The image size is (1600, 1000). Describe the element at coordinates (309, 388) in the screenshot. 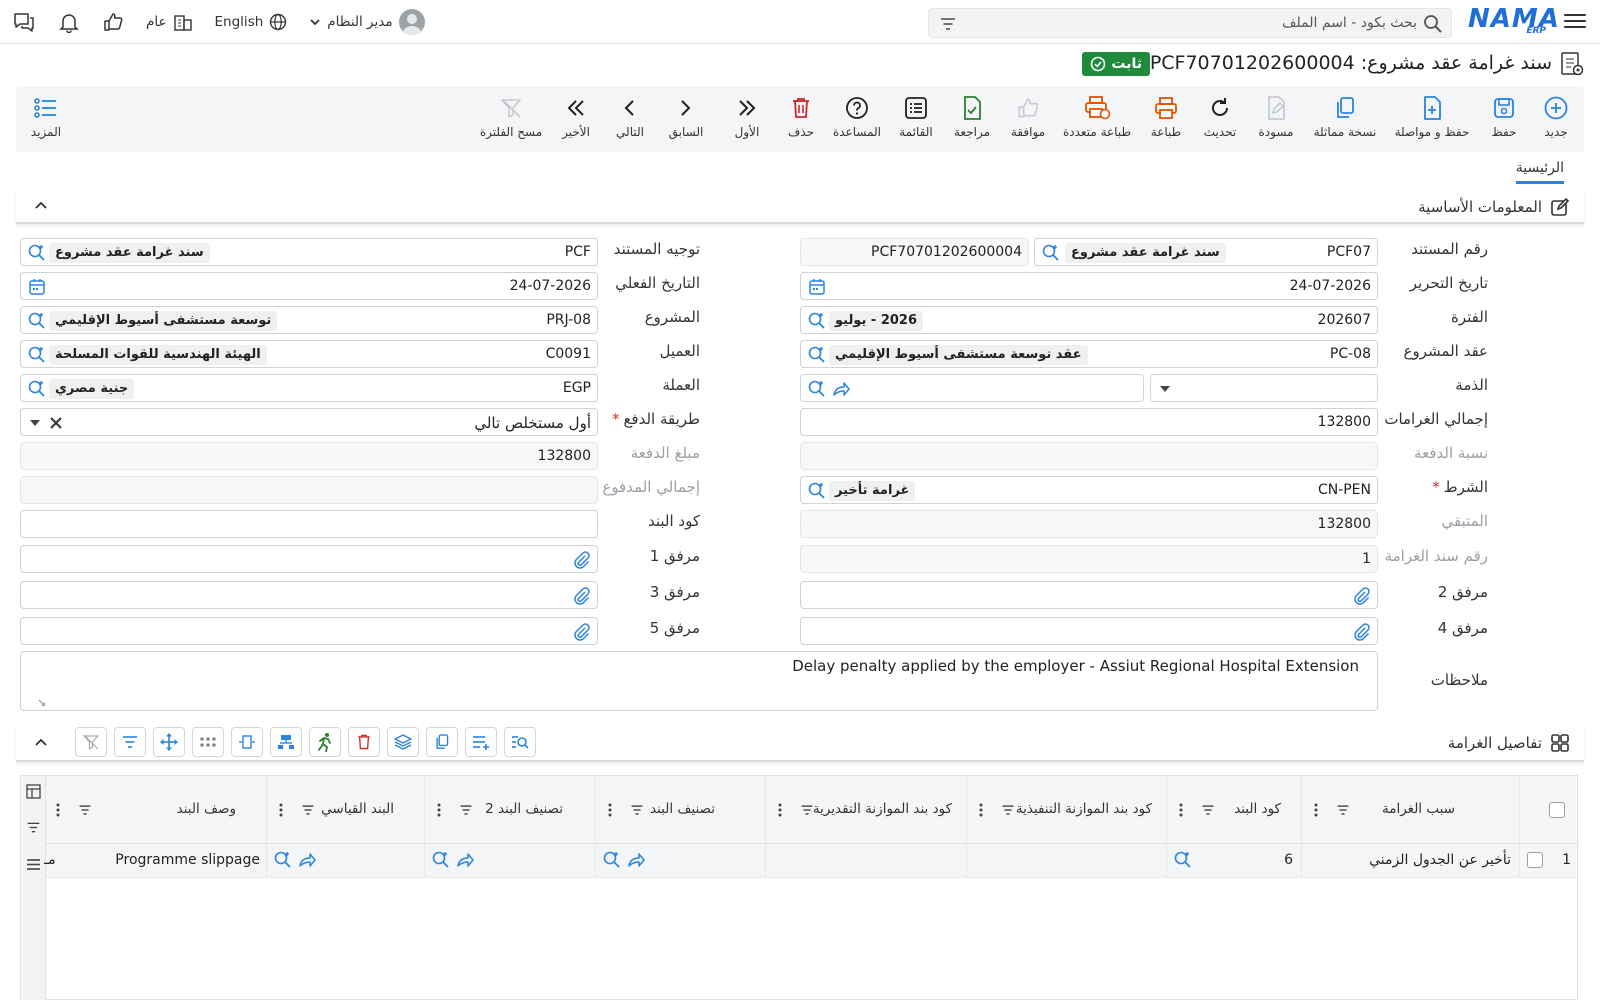

I see `currency-field: EGP جنية مصري` at that location.